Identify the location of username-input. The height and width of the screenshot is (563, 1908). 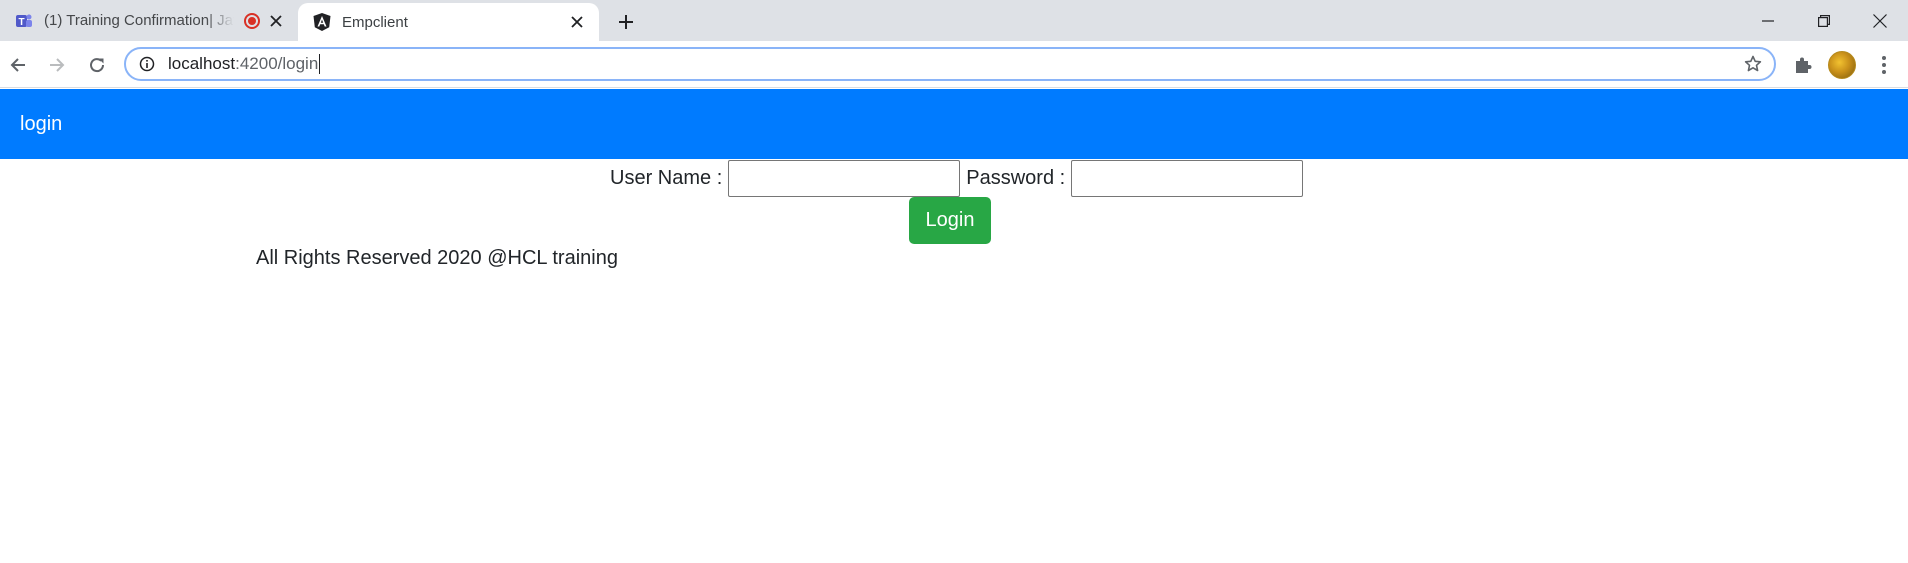
(844, 178).